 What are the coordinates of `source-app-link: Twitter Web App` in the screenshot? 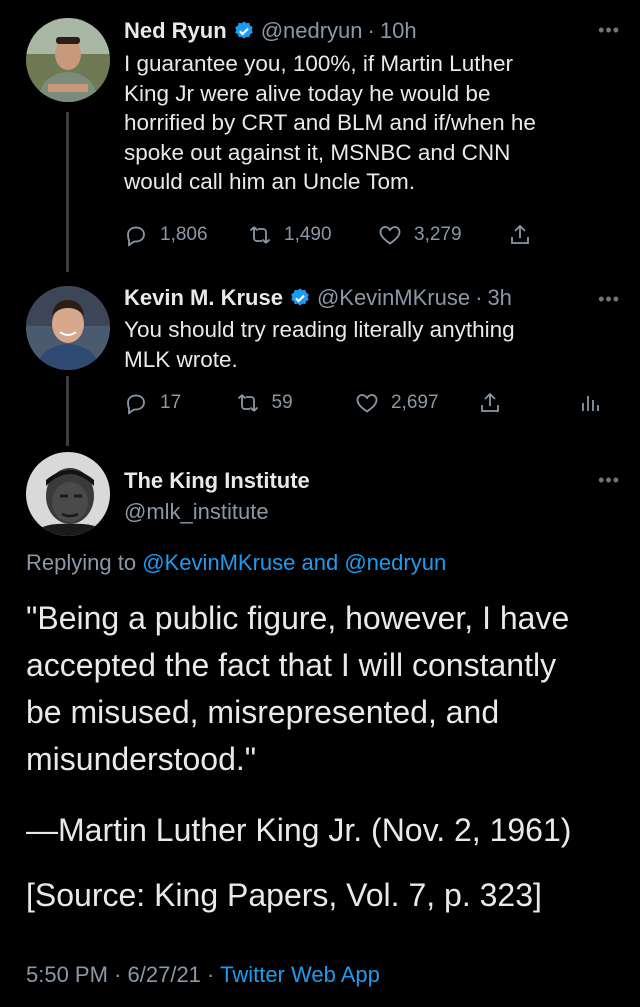 It's located at (300, 974).